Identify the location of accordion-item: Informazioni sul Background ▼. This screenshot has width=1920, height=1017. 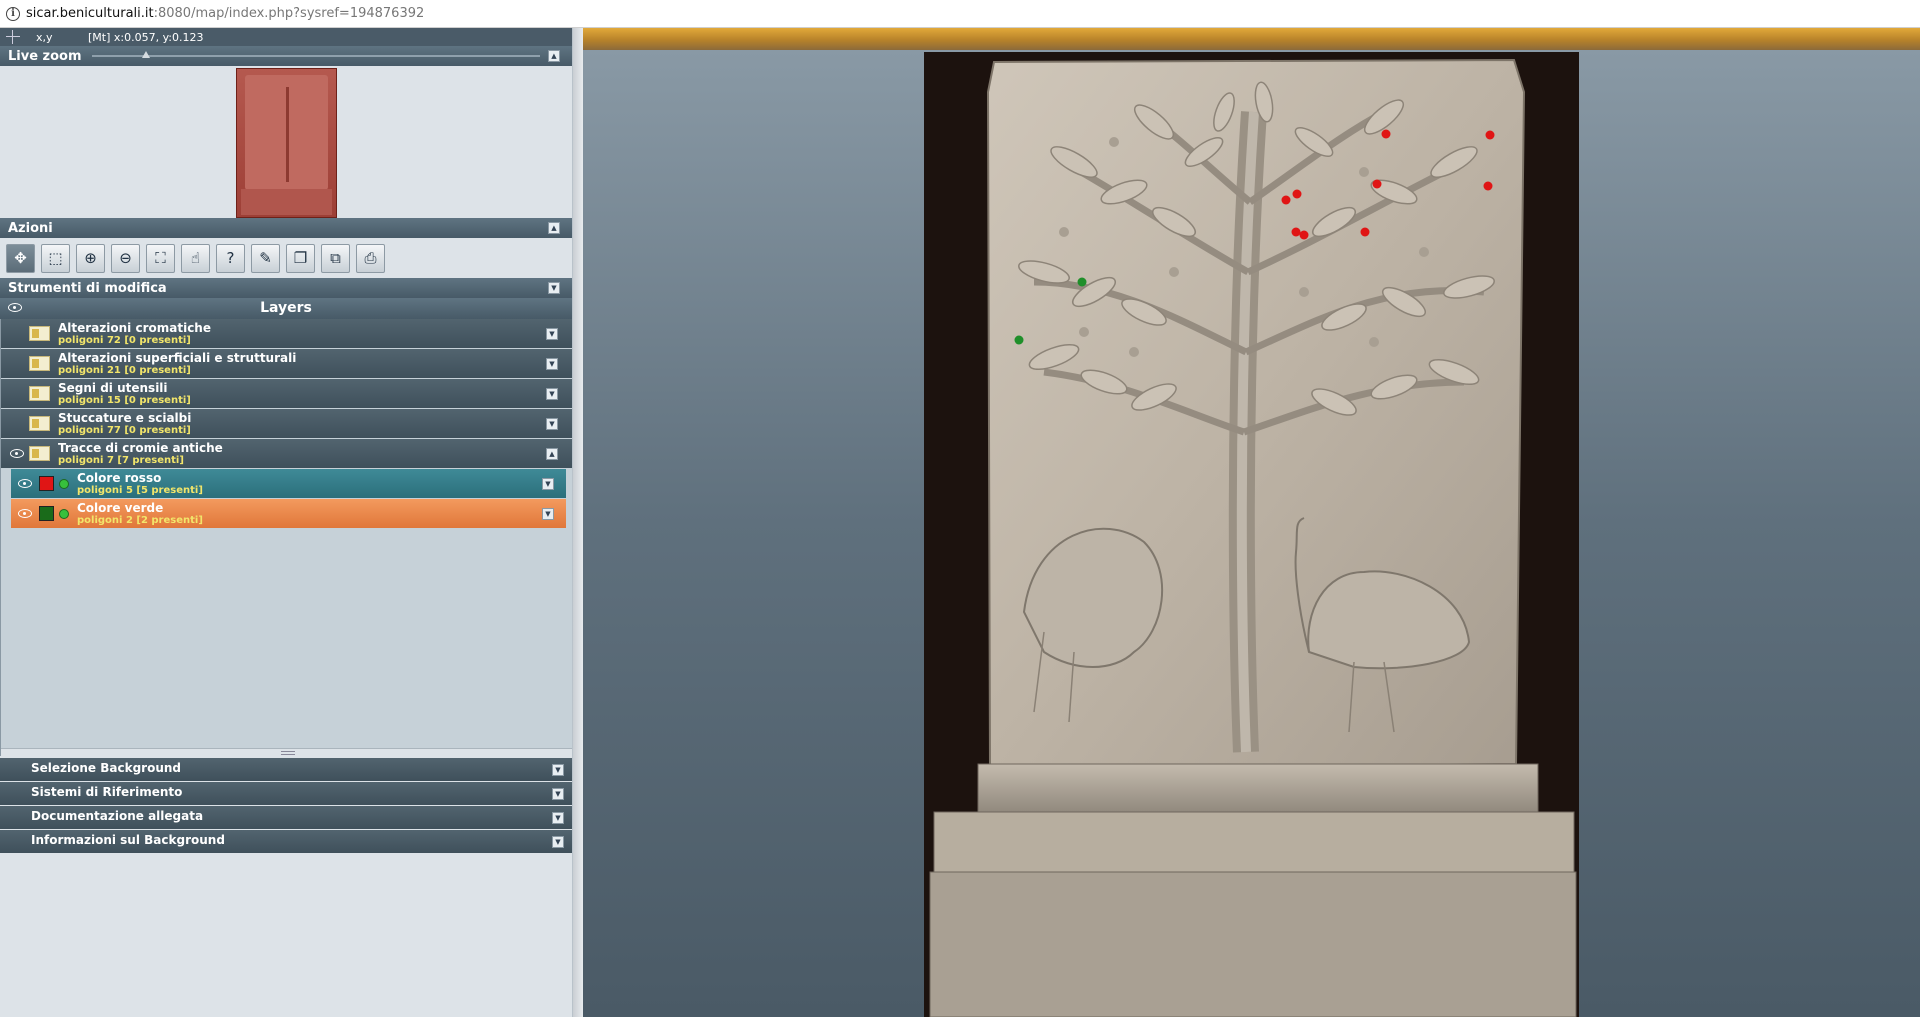
(286, 841).